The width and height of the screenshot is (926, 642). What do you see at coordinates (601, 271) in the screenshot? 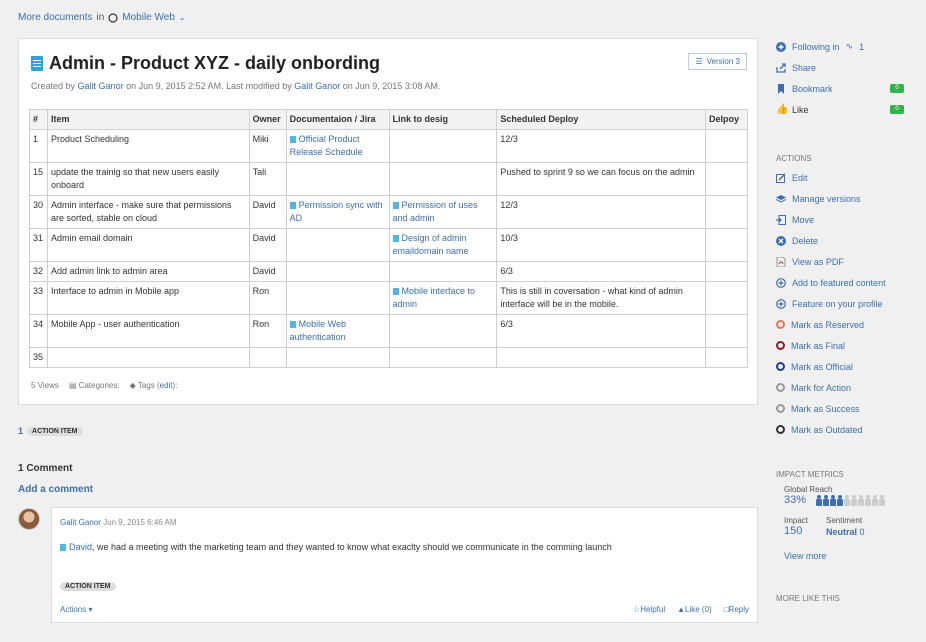
I see `table-cell: 6/3` at bounding box center [601, 271].